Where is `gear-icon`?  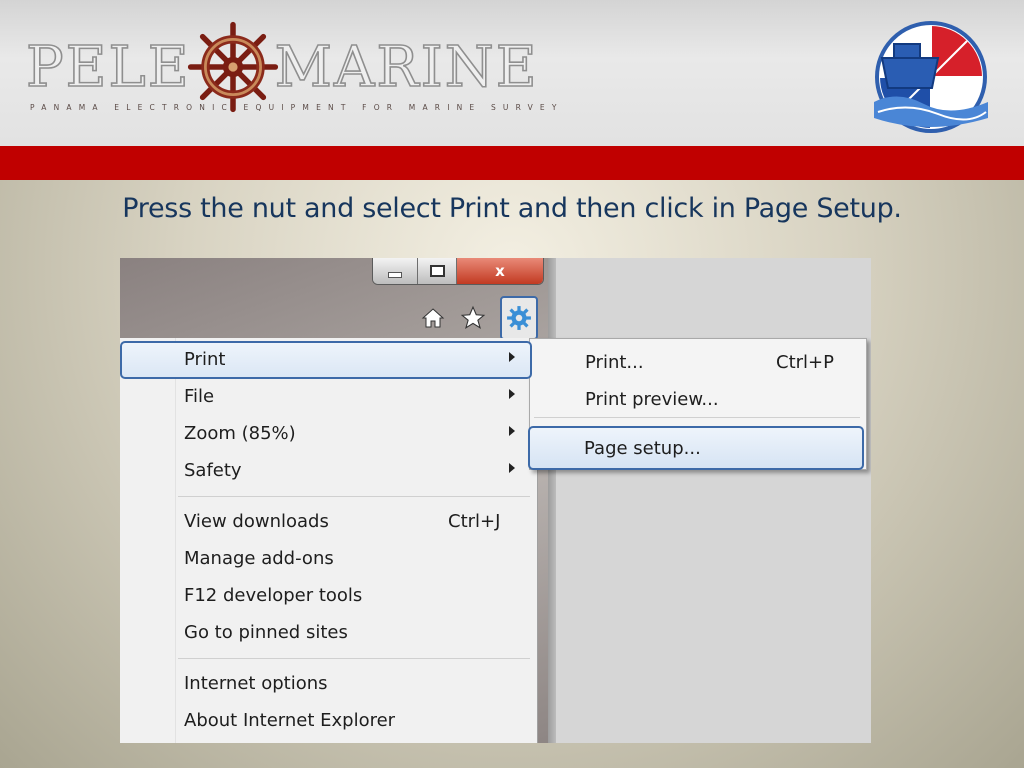 gear-icon is located at coordinates (519, 318).